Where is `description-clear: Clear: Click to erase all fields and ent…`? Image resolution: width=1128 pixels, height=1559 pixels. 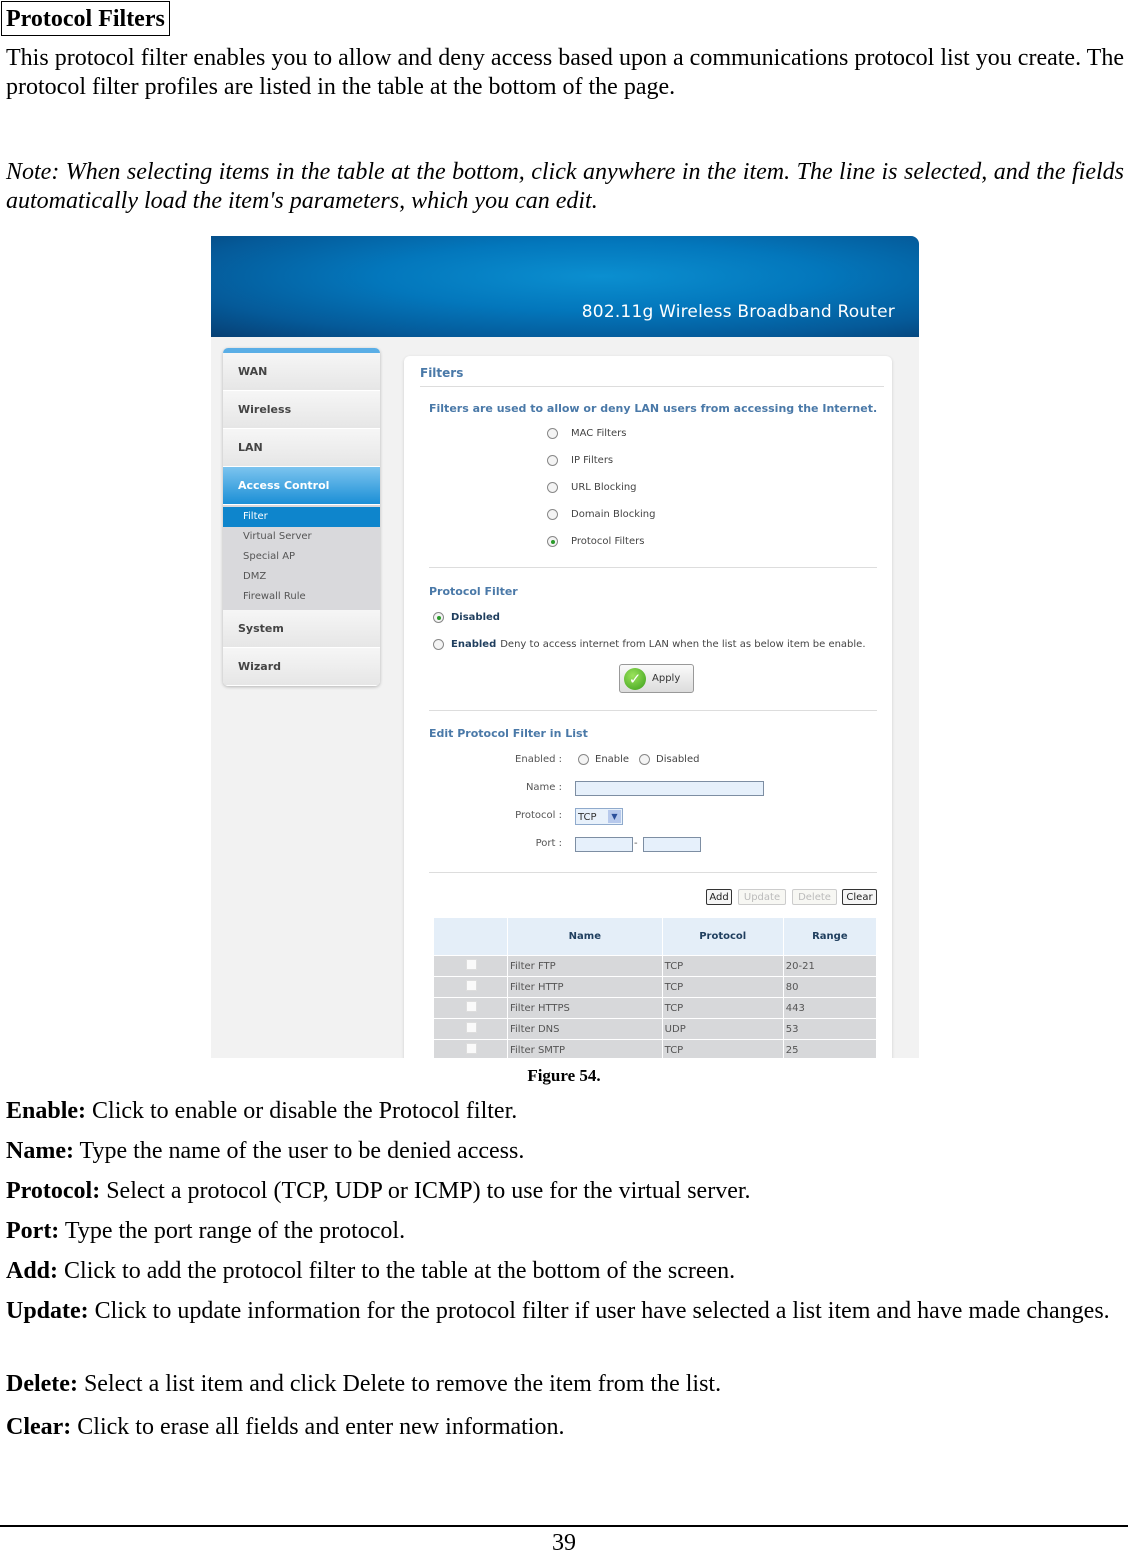 description-clear: Clear: Click to erase all fields and ent… is located at coordinates (565, 1427).